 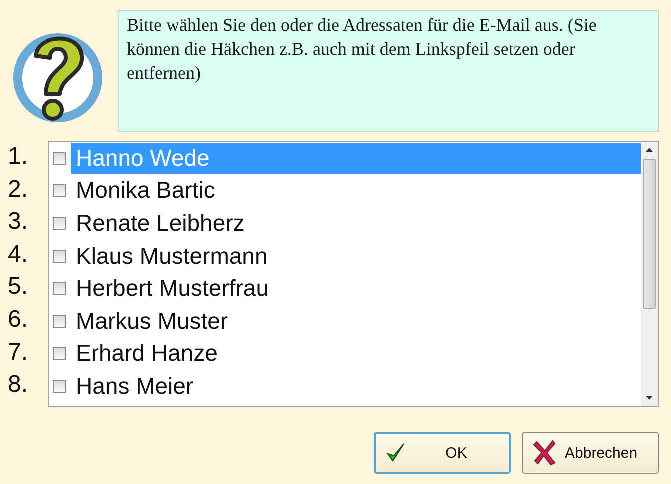 What do you see at coordinates (590, 453) in the screenshot?
I see `cancel-button: Abbrechen` at bounding box center [590, 453].